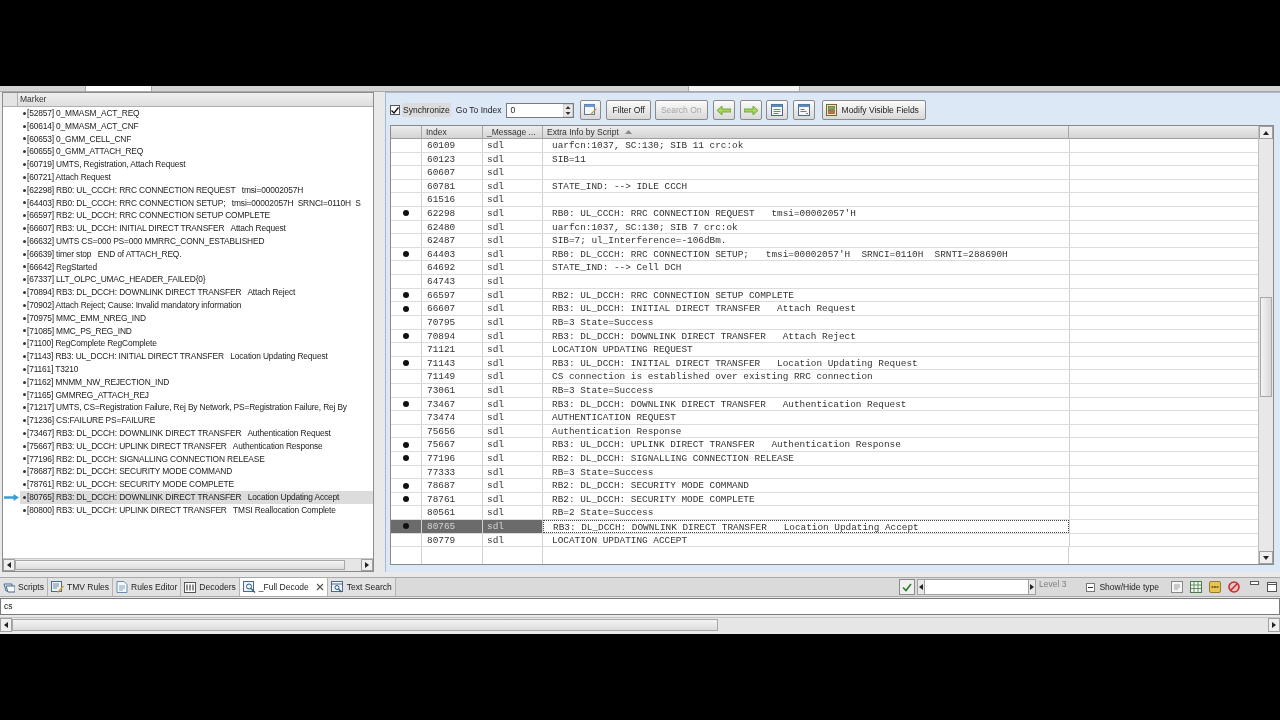  Describe the element at coordinates (1272, 587) in the screenshot. I see `maximize-button` at that location.